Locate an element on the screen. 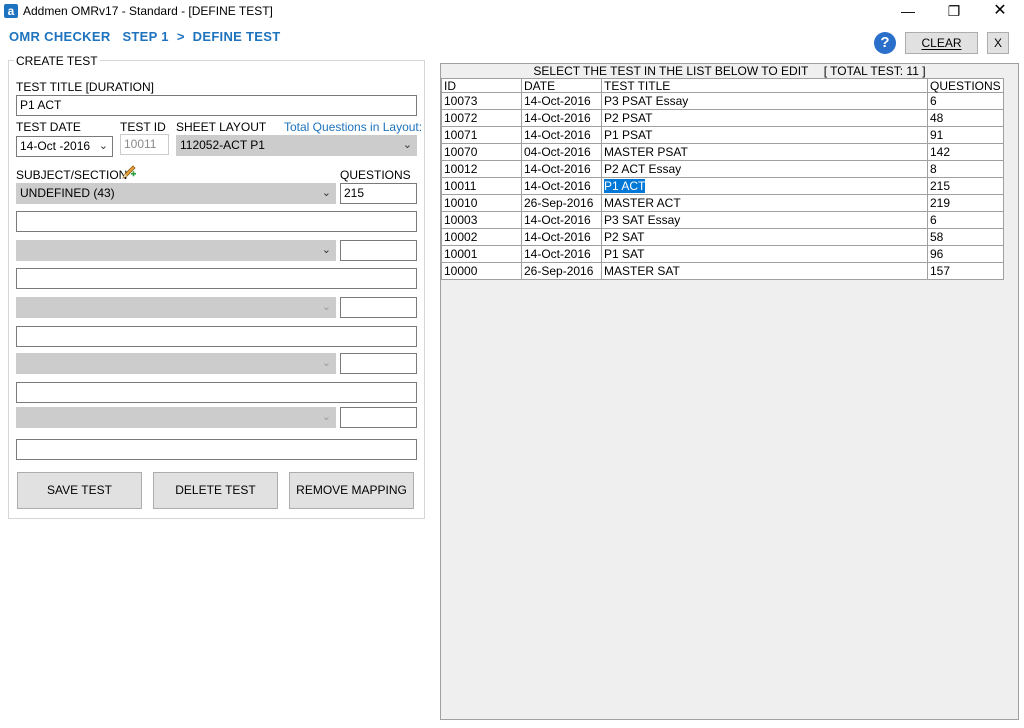 The image size is (1024, 728). cell-test-title: MASTER SAT is located at coordinates (764, 271).